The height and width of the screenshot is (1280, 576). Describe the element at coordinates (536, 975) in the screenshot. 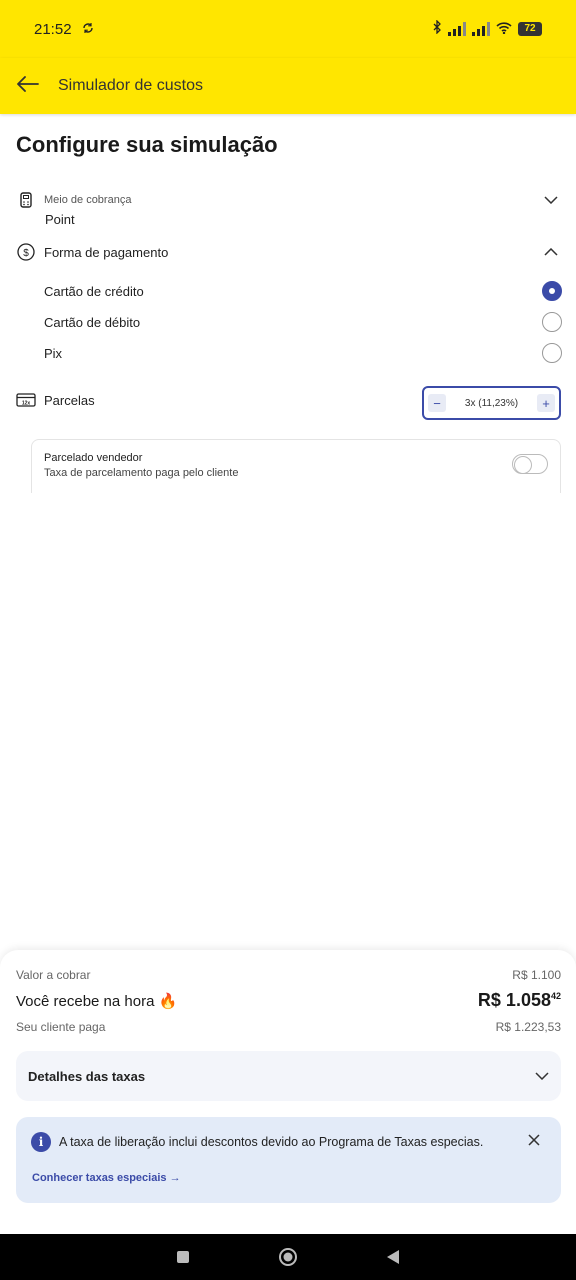

I see `valor-cobrar-value: R$ 1.100` at that location.